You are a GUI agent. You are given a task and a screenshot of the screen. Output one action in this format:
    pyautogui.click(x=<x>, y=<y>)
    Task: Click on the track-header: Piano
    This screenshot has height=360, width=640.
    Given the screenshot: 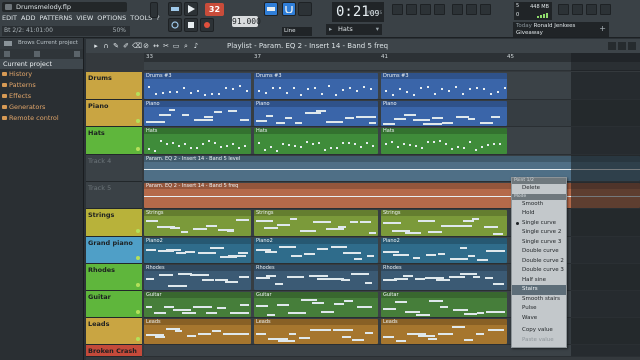 What is the action you would take?
    pyautogui.click(x=114, y=113)
    